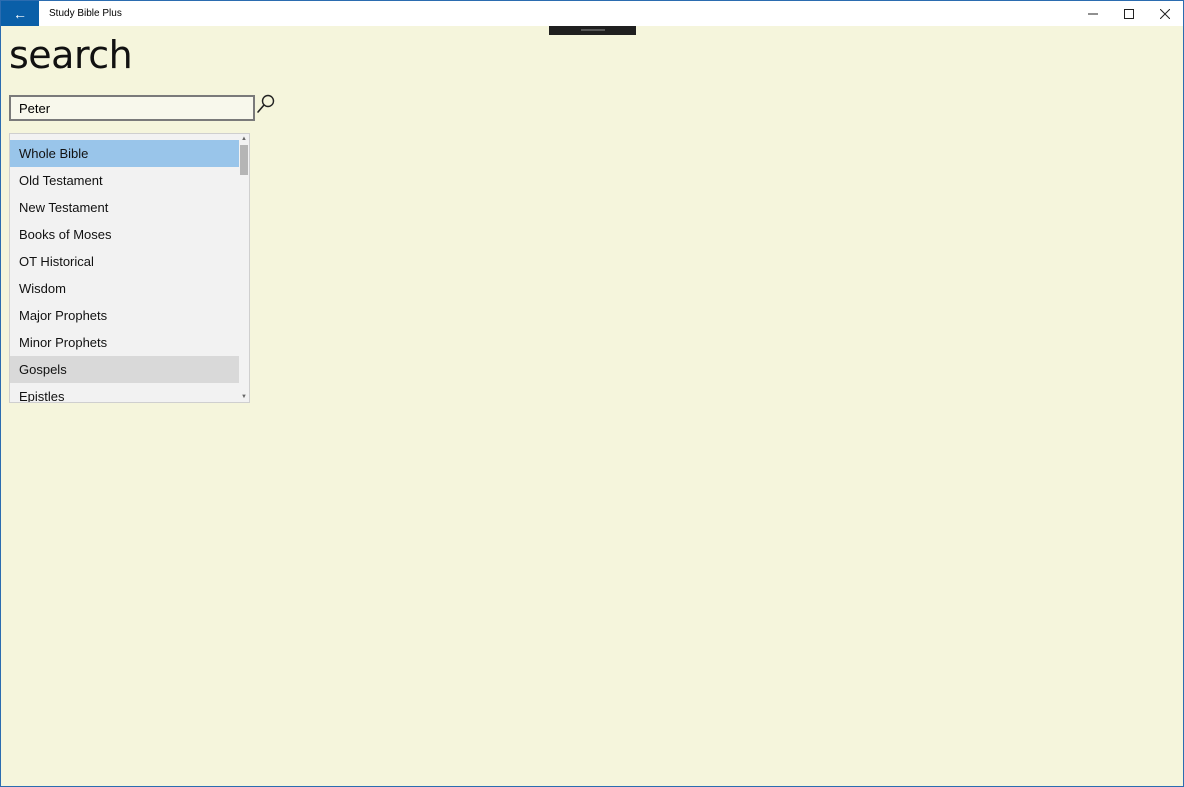 This screenshot has height=787, width=1184. What do you see at coordinates (124, 369) in the screenshot?
I see `list-item: Gospels` at bounding box center [124, 369].